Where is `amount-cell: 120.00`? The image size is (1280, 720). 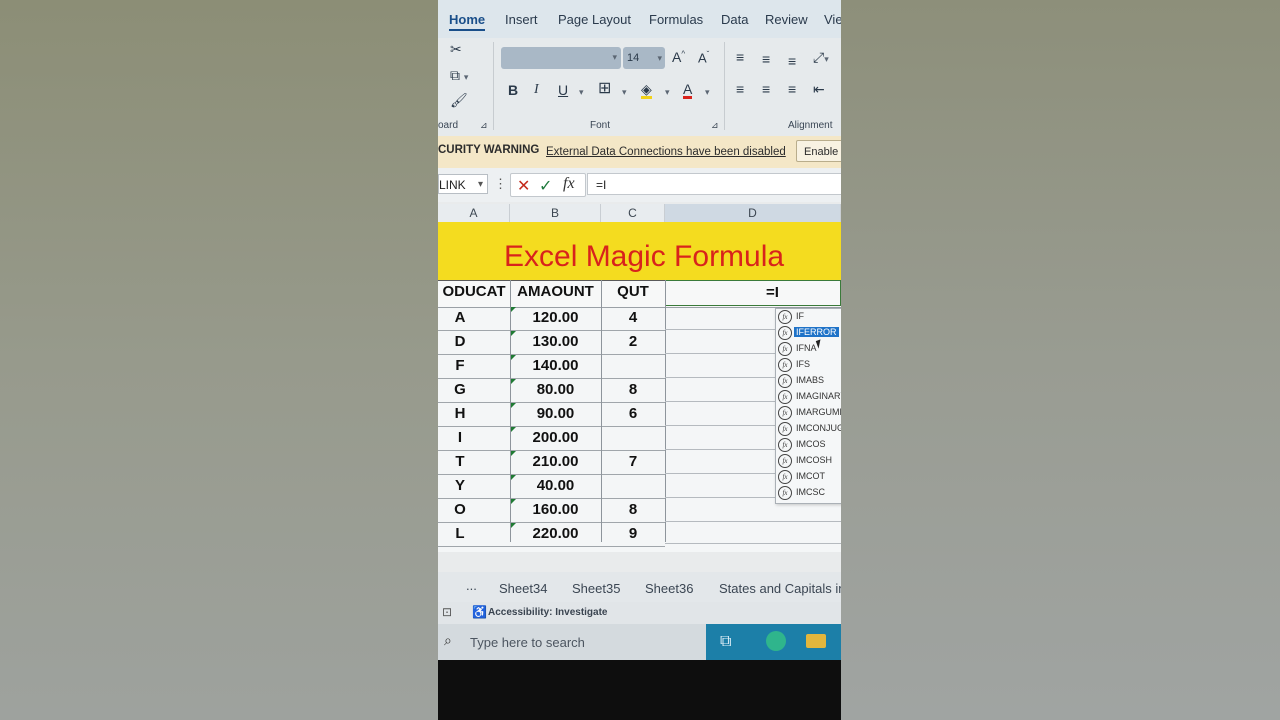
amount-cell: 120.00 is located at coordinates (555, 317).